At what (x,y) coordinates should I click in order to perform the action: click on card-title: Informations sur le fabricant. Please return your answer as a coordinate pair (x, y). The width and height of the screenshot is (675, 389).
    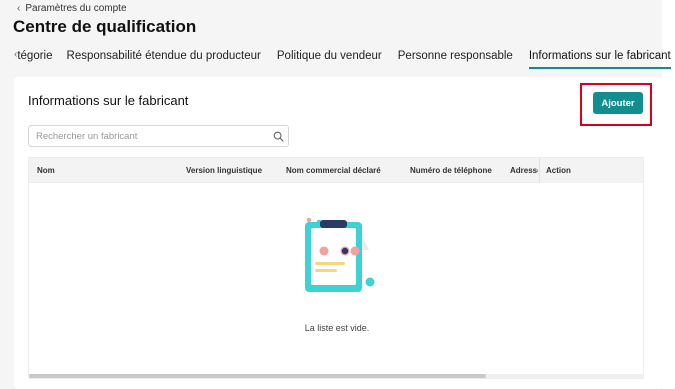
    Looking at the image, I should click on (108, 100).